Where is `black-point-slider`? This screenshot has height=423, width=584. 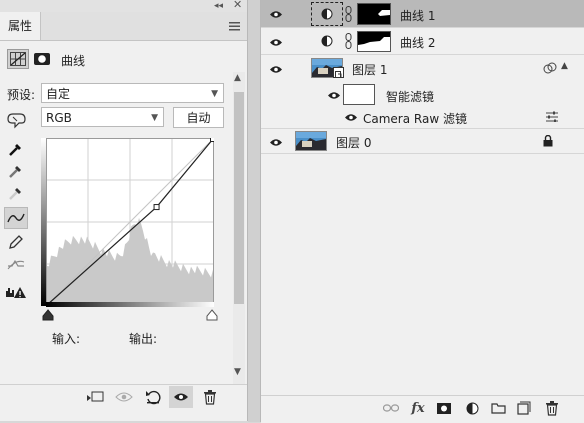
black-point-slider is located at coordinates (48, 315).